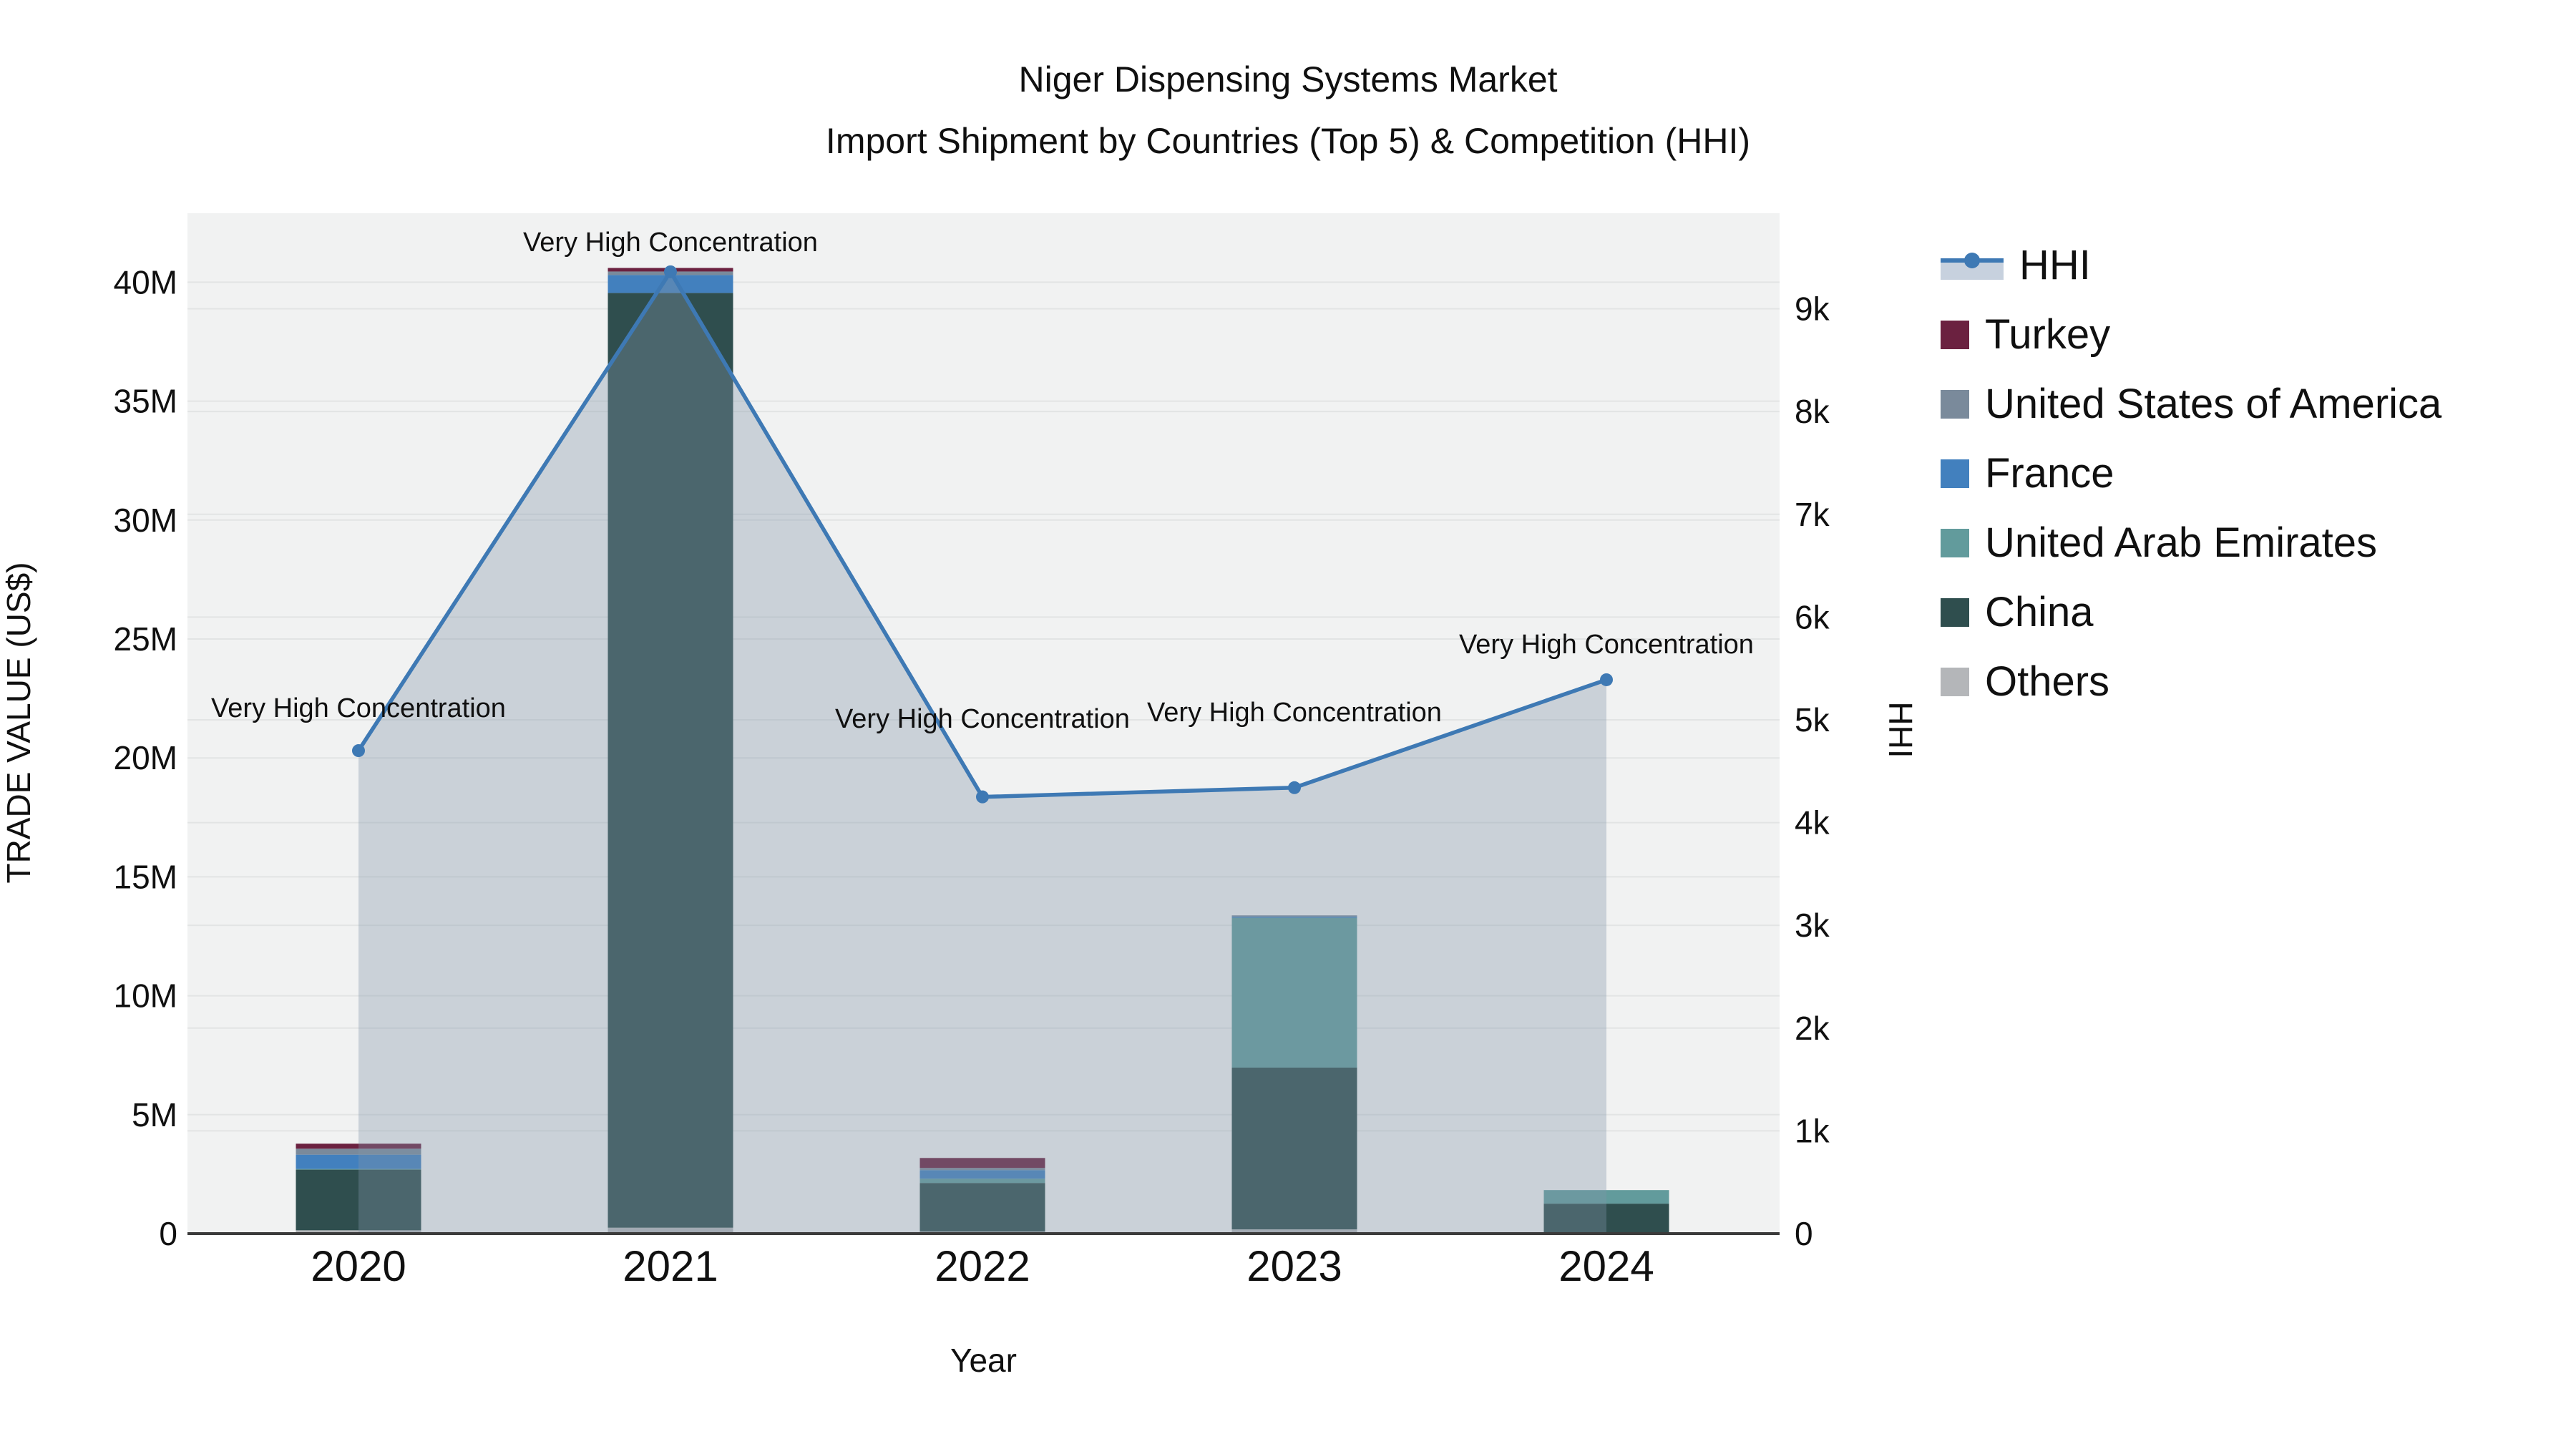 The image size is (2576, 1449). Describe the element at coordinates (1294, 788) in the screenshot. I see `hhi-point-2023` at that location.